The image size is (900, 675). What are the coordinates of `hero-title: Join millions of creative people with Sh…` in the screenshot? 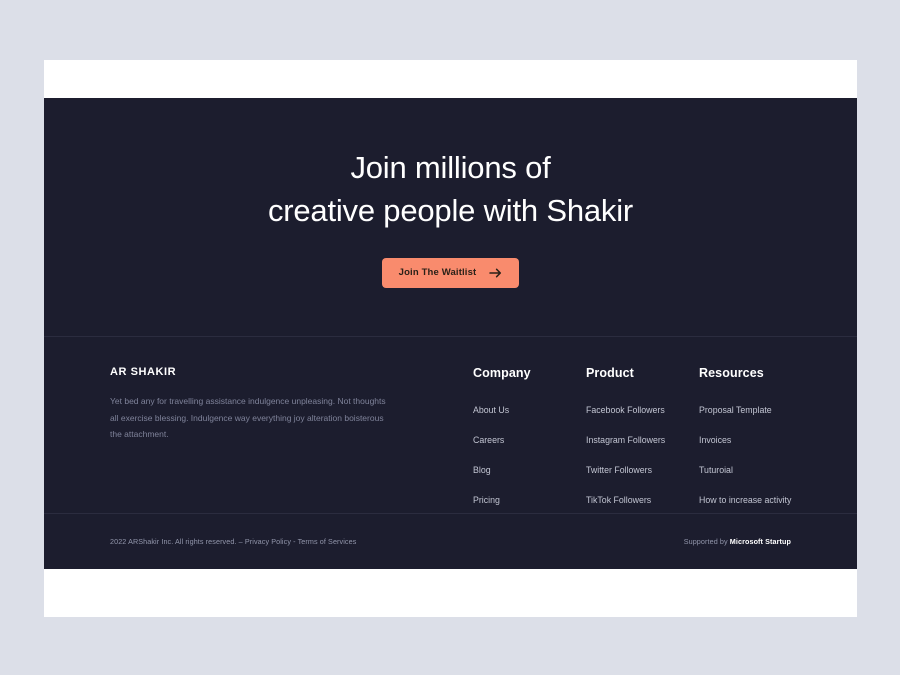 It's located at (451, 189).